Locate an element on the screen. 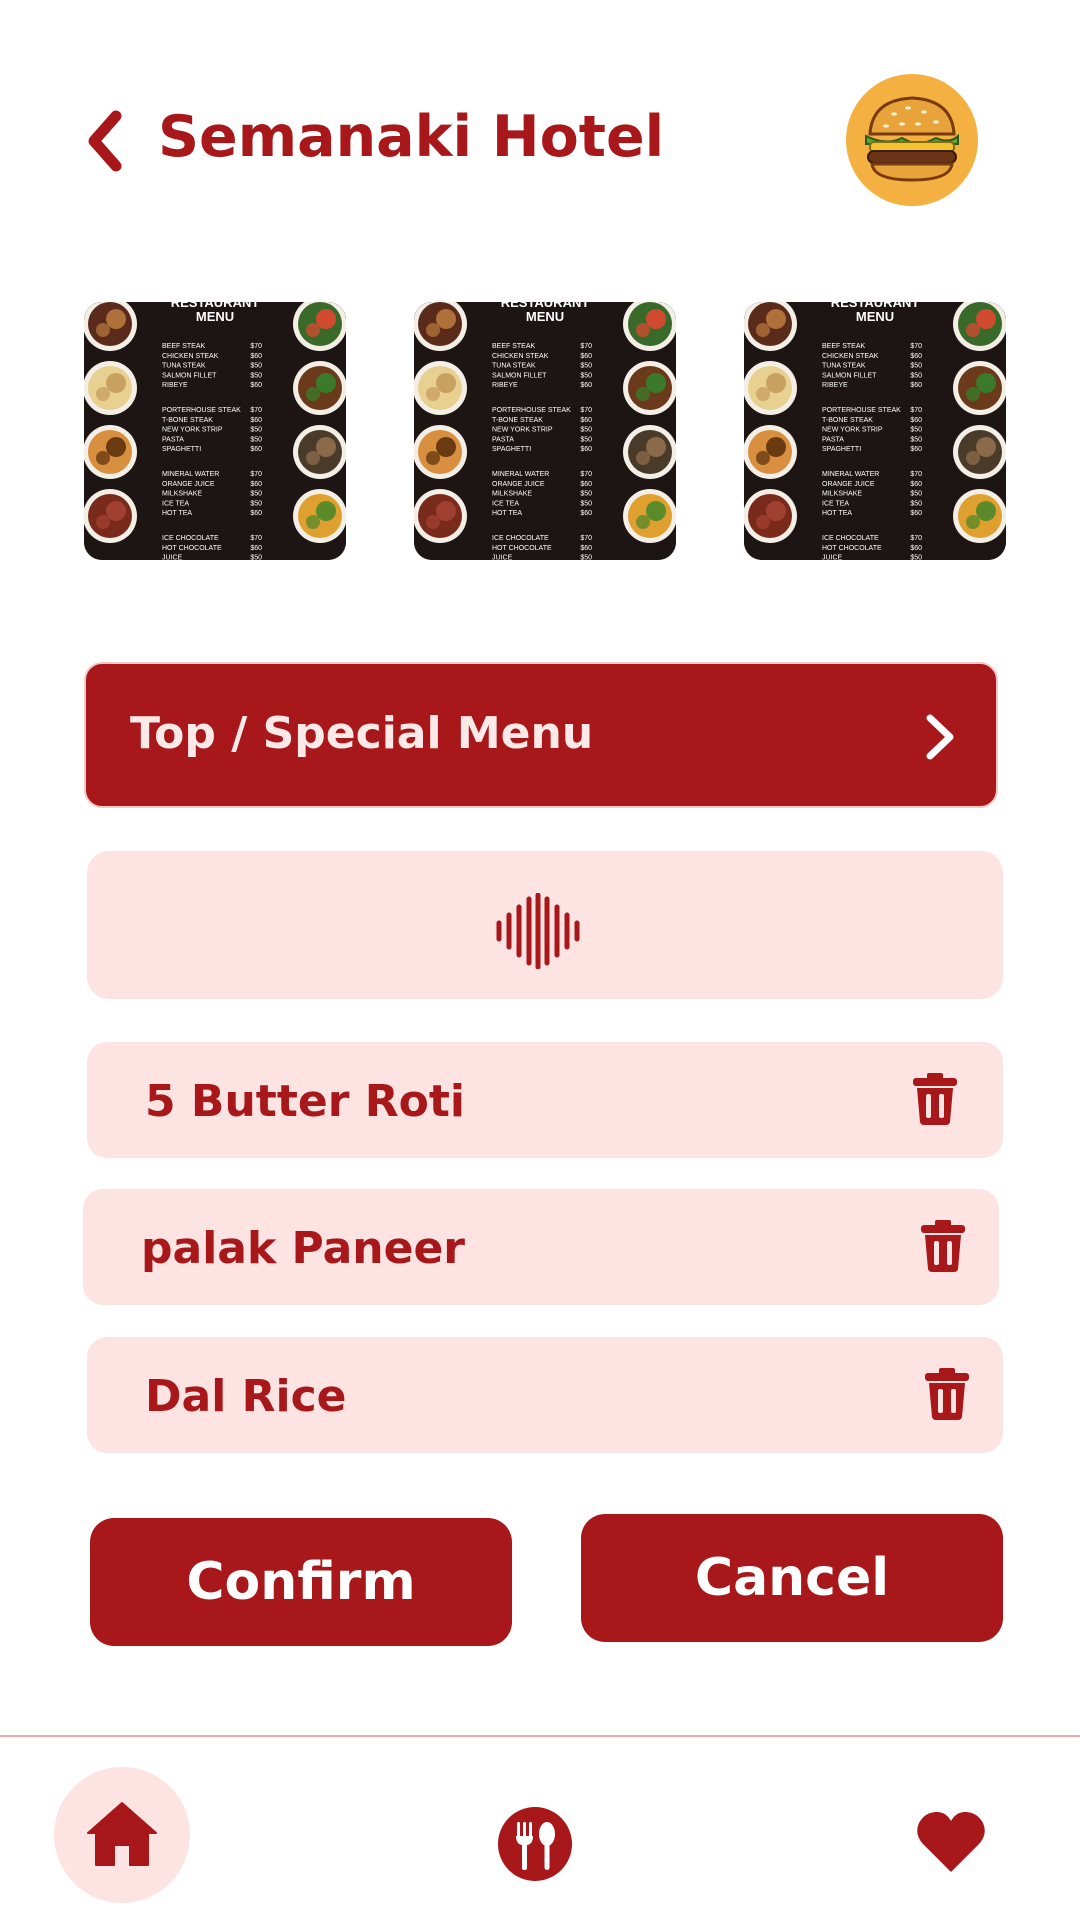 This screenshot has width=1080, height=1920. confirm-button: Confirm is located at coordinates (301, 1582).